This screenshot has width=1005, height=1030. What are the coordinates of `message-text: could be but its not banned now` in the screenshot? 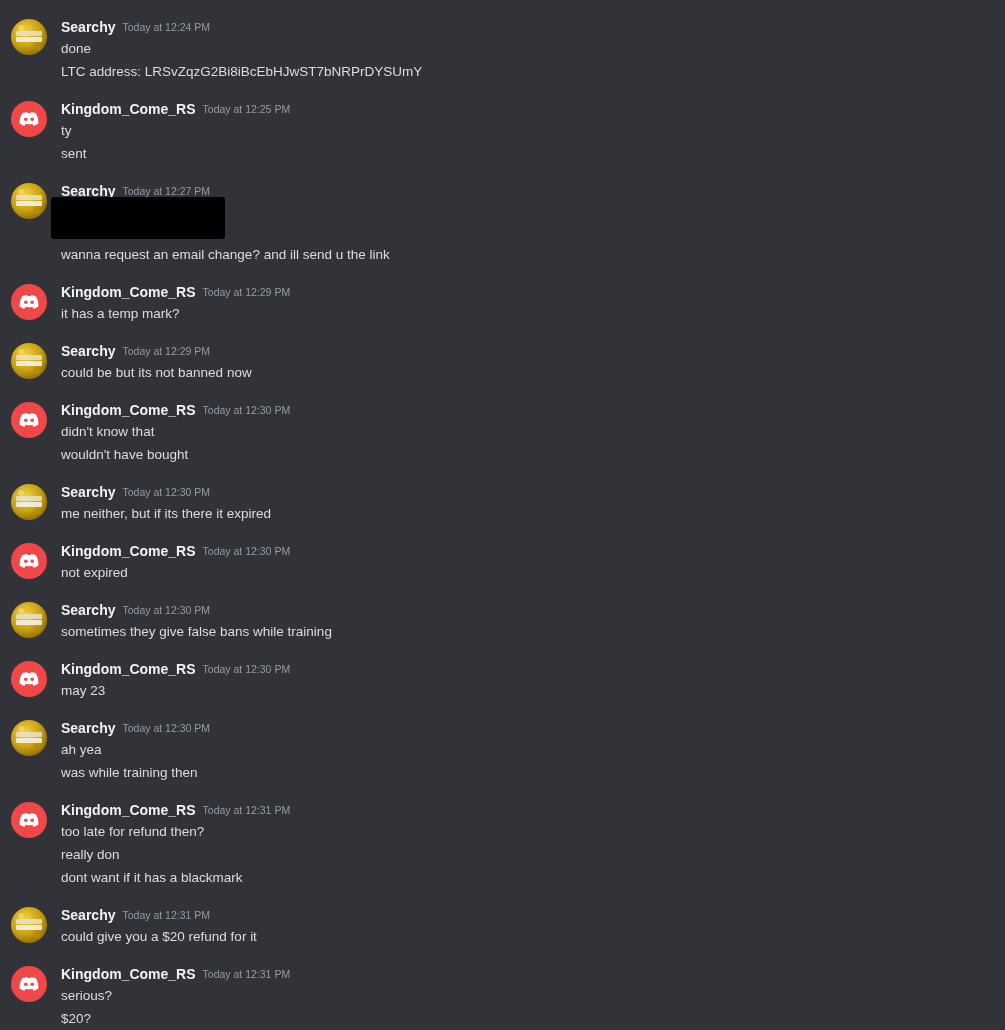 It's located at (156, 373).